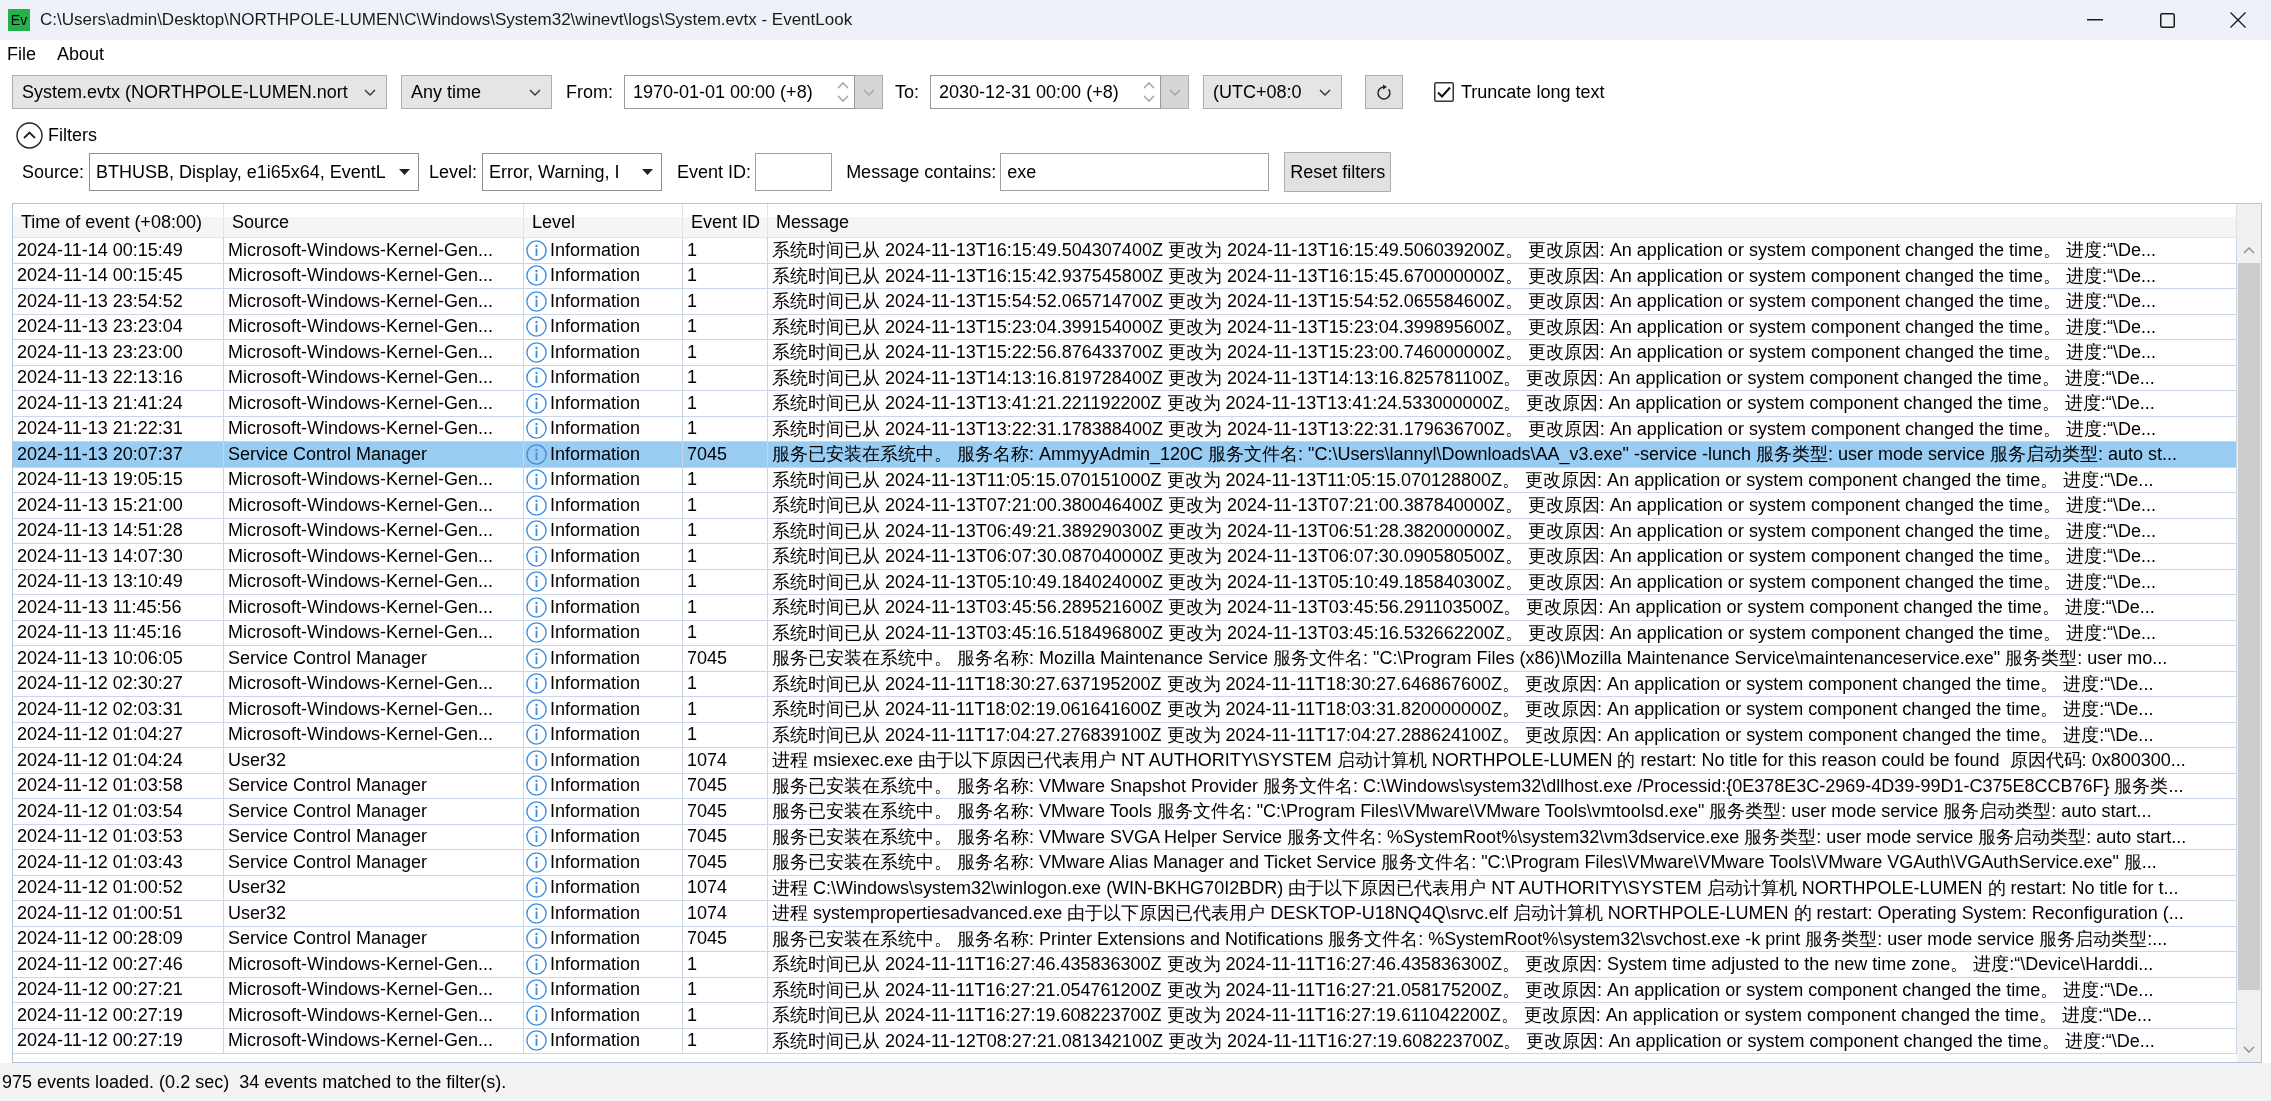 Image resolution: width=2271 pixels, height=1101 pixels. What do you see at coordinates (1444, 92) in the screenshot?
I see `checkbox` at bounding box center [1444, 92].